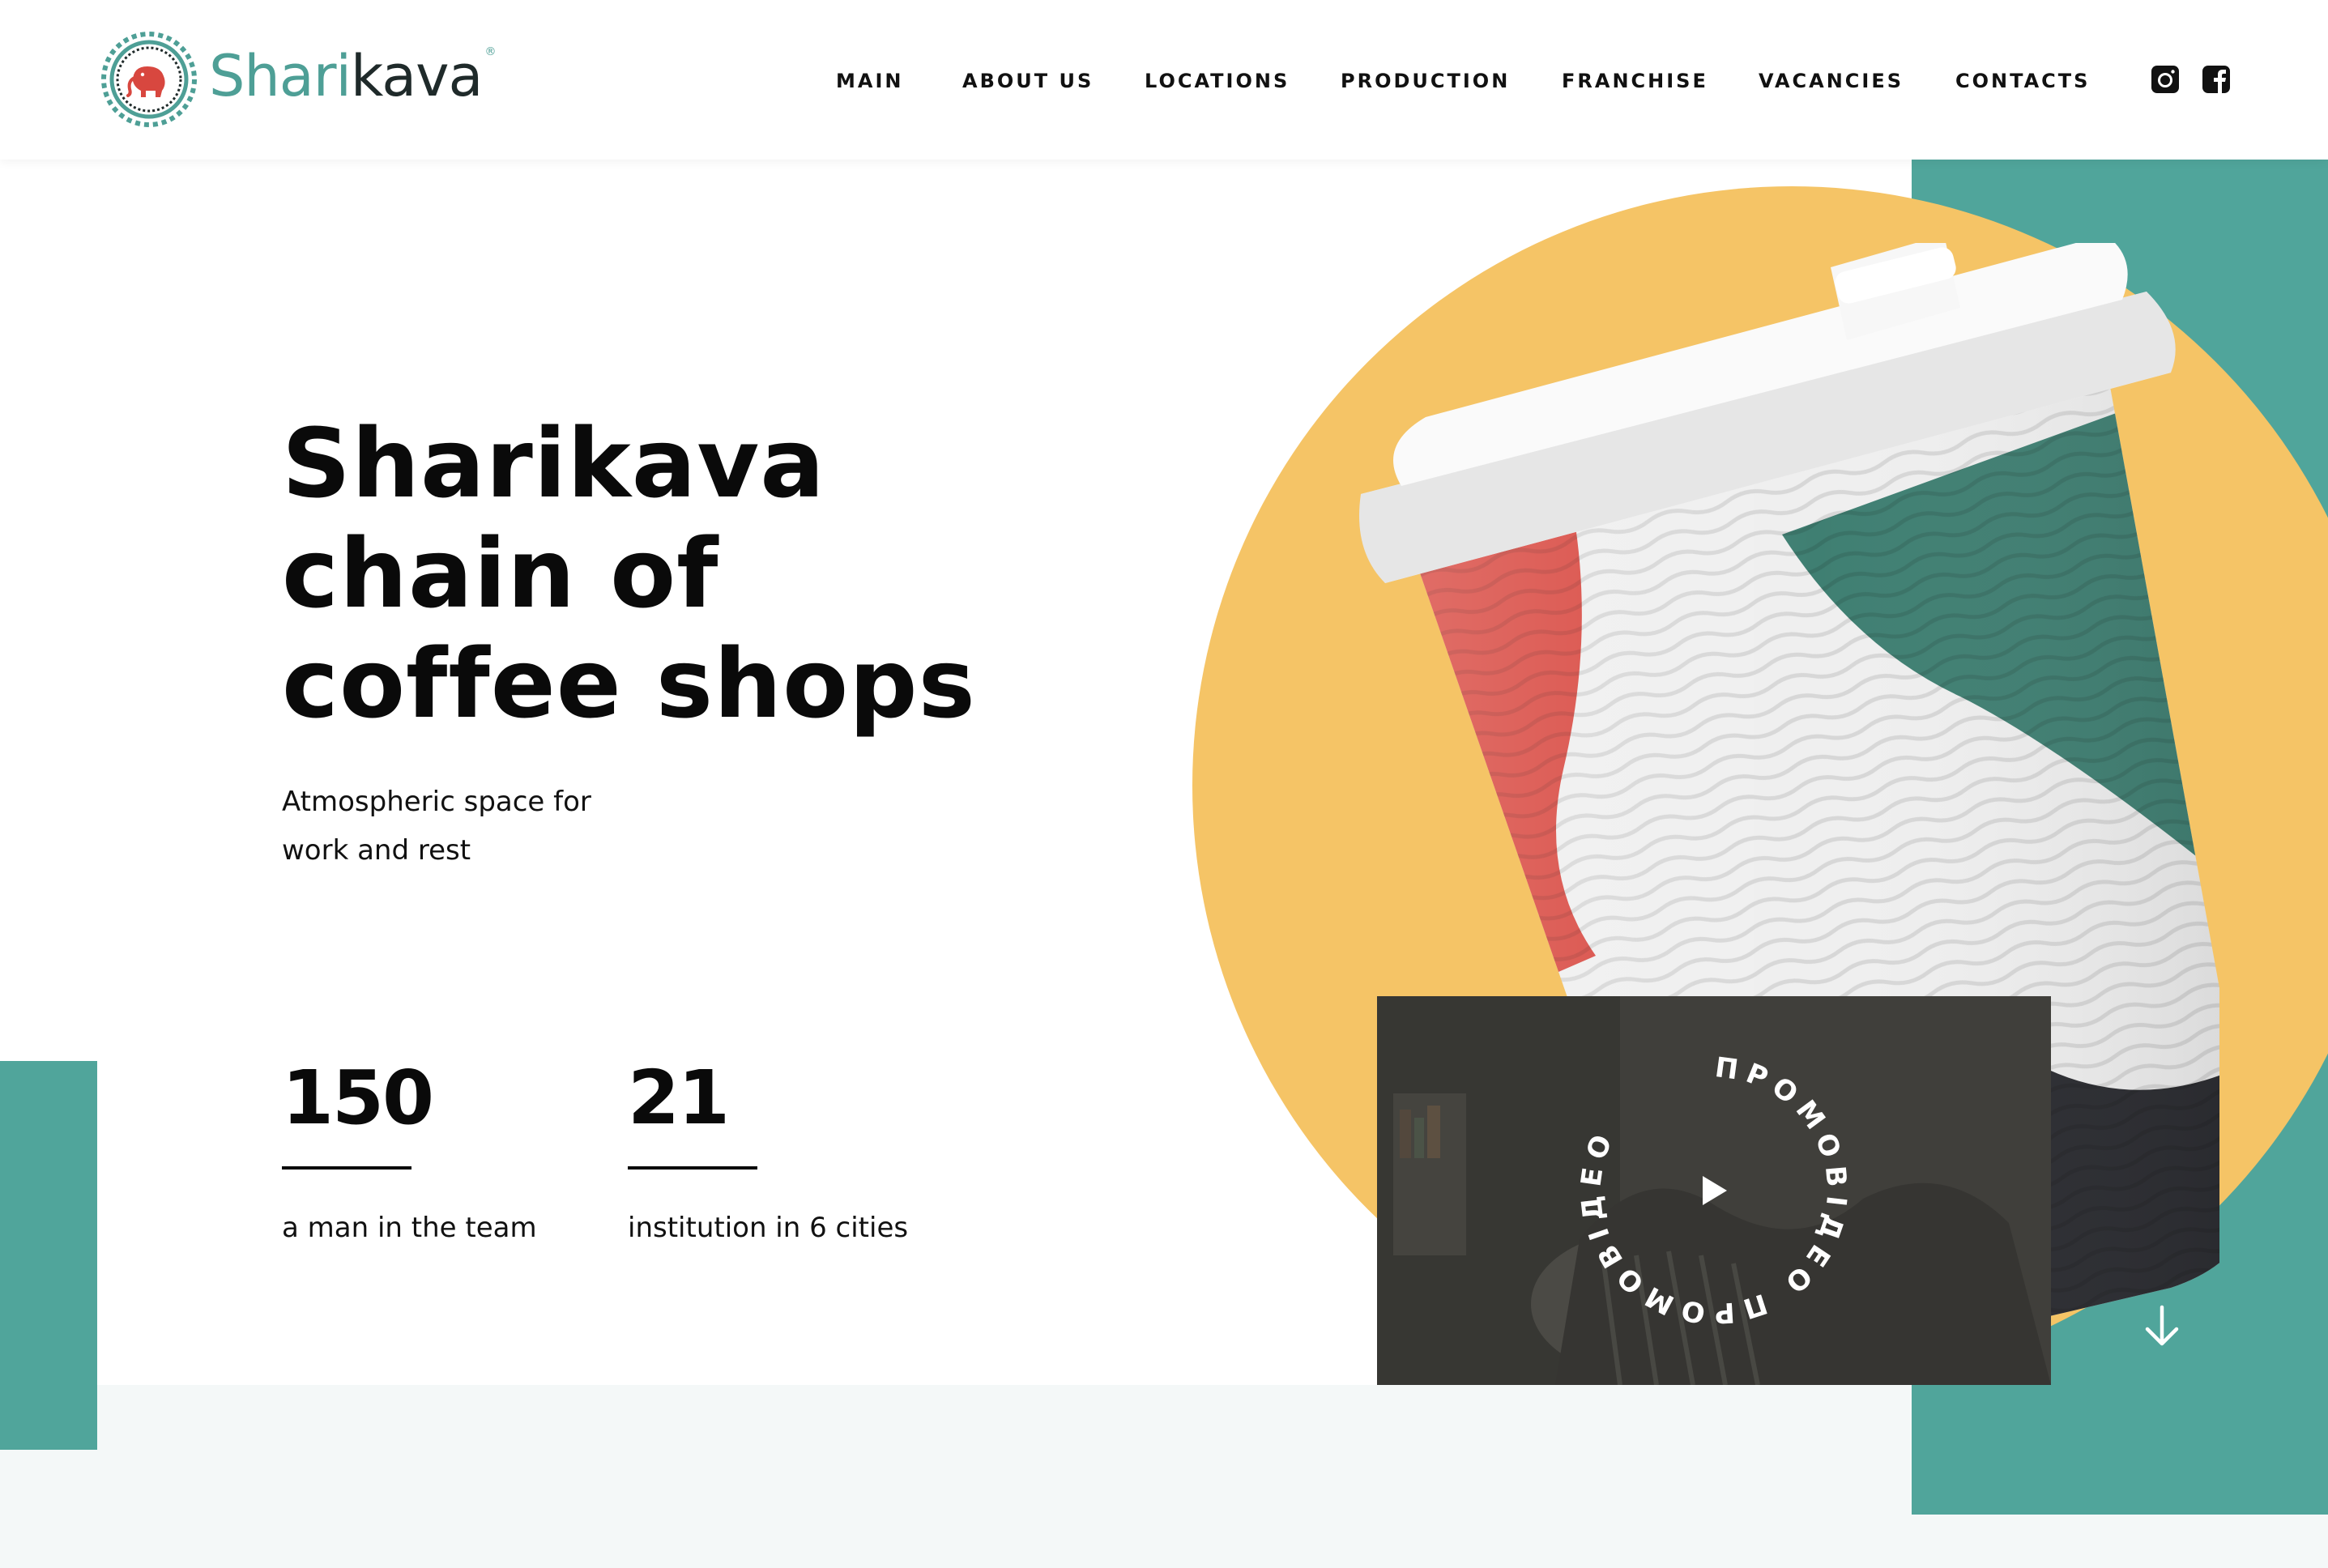 This screenshot has width=2328, height=1568. I want to click on facebook-icon, so click(2216, 79).